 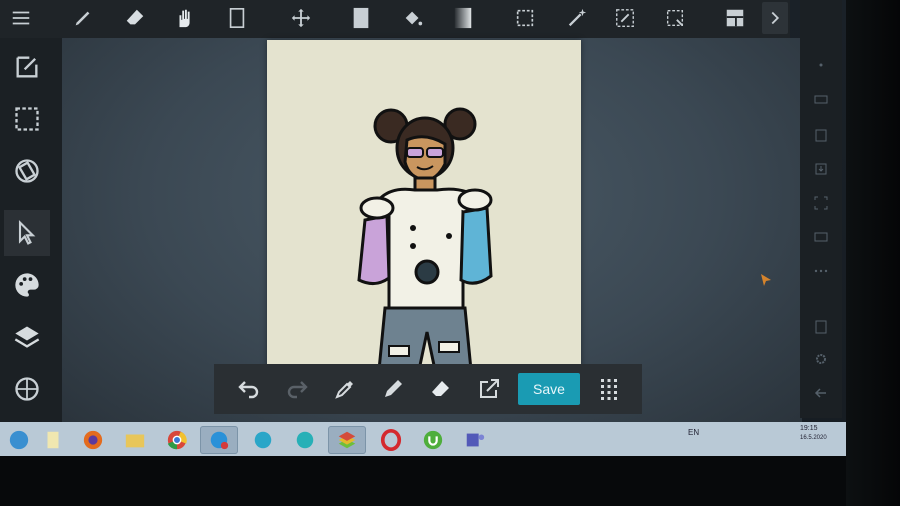 I want to click on save-button: Save, so click(x=549, y=389).